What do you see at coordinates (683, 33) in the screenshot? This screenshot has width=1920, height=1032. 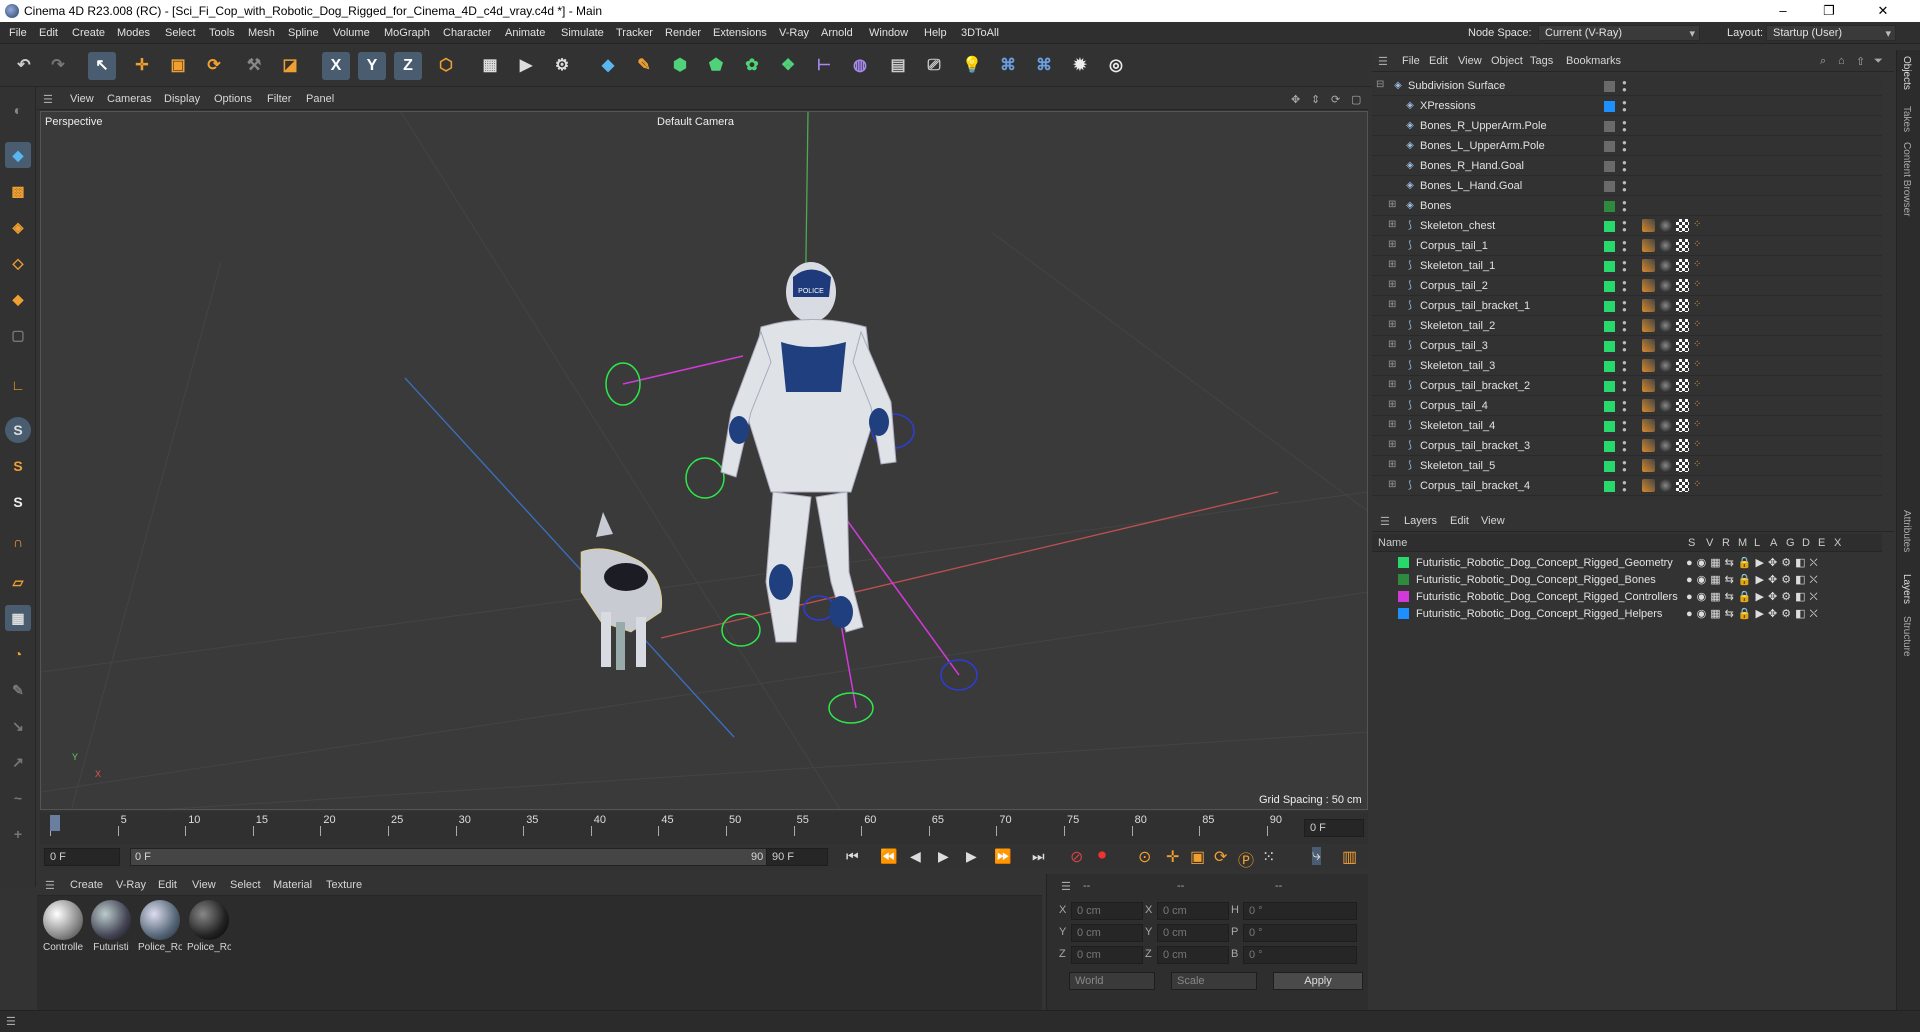 I see `menu-render: Render` at bounding box center [683, 33].